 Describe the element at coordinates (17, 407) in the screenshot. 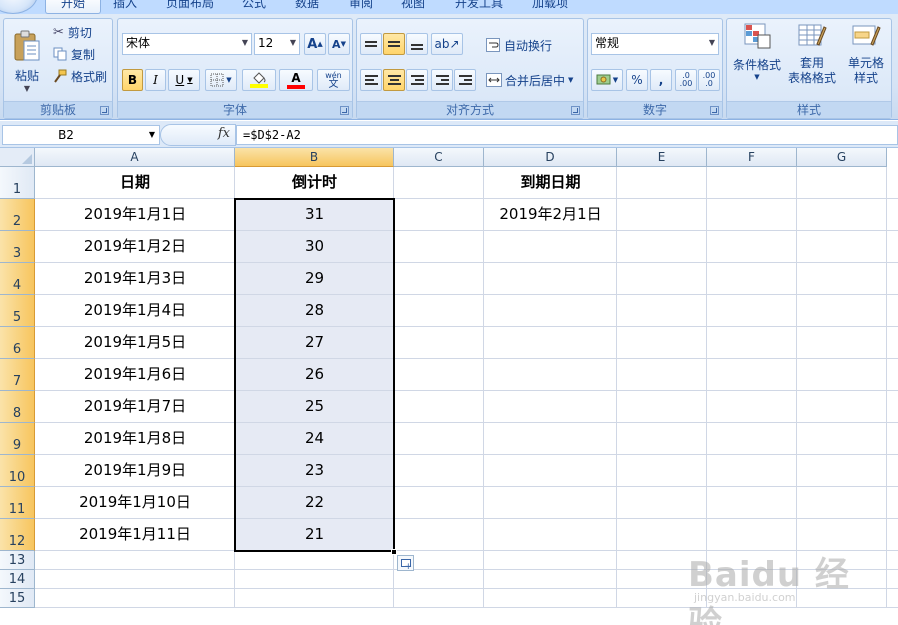

I see `row-header-8: 8` at that location.